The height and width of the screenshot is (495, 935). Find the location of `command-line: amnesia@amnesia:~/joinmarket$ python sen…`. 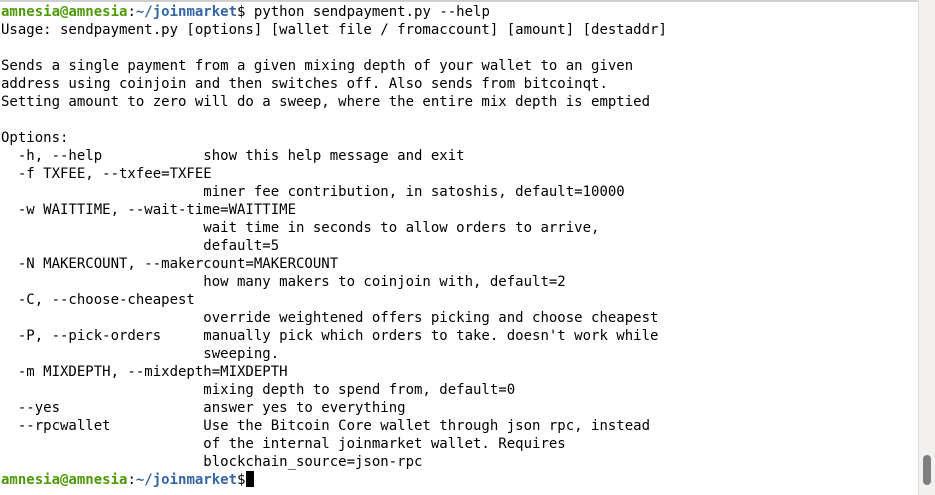

command-line: amnesia@amnesia:~/joinmarket$ python sen… is located at coordinates (459, 12).